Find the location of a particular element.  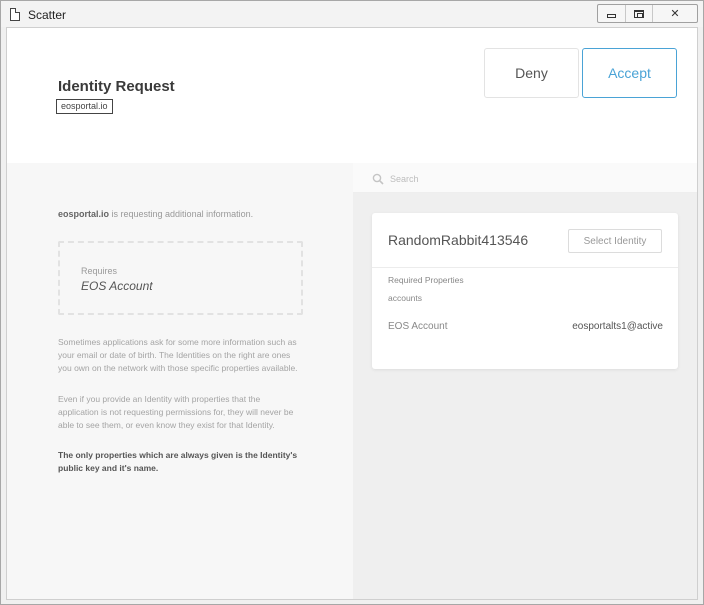

requires-label: Requires is located at coordinates (99, 271).